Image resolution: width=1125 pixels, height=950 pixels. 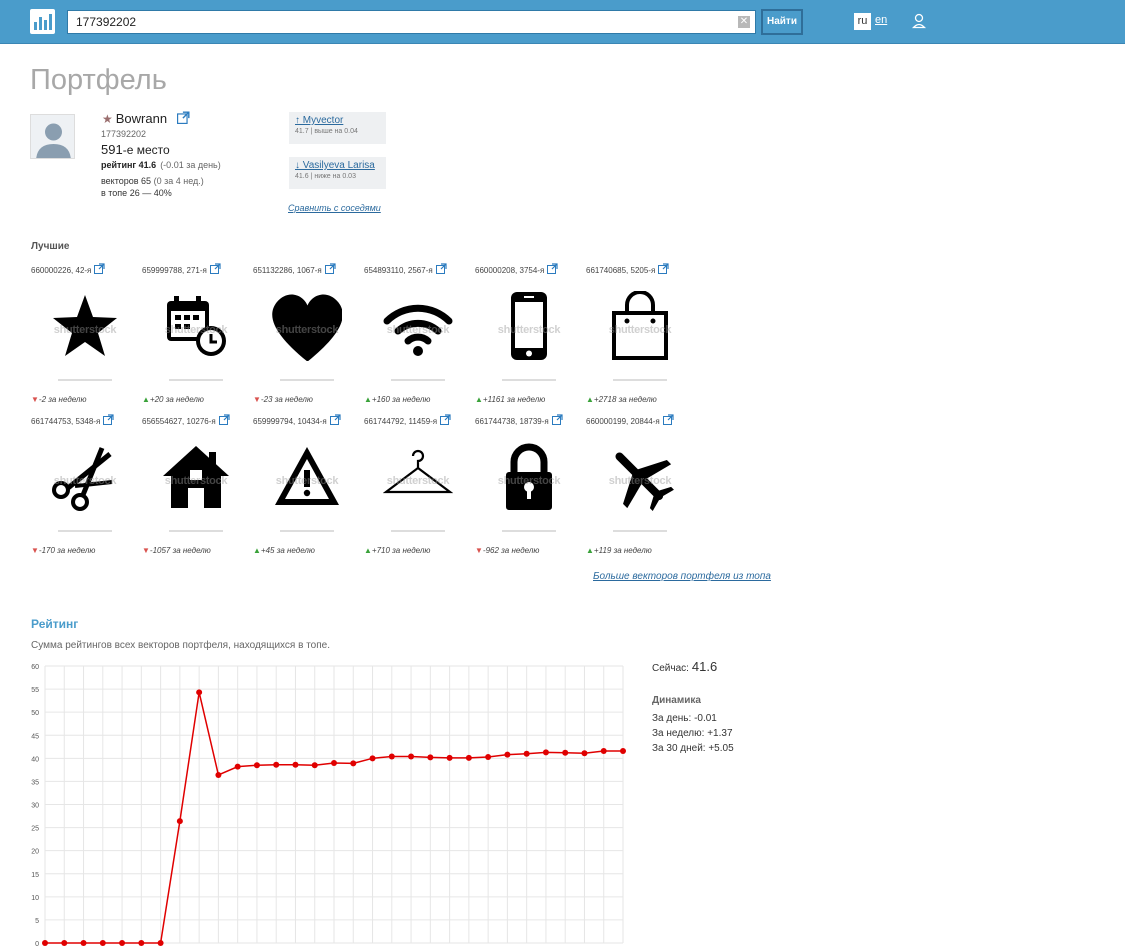 What do you see at coordinates (286, 399) in the screenshot?
I see `vector-change-text: -23 за неделю` at bounding box center [286, 399].